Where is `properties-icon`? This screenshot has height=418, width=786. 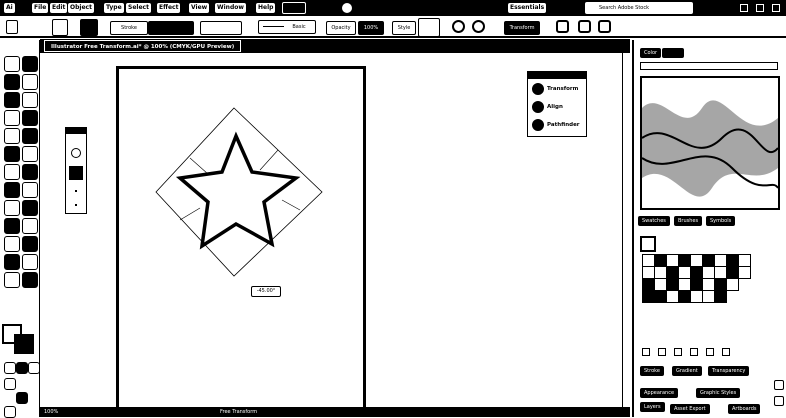
properties-icon is located at coordinates (779, 401).